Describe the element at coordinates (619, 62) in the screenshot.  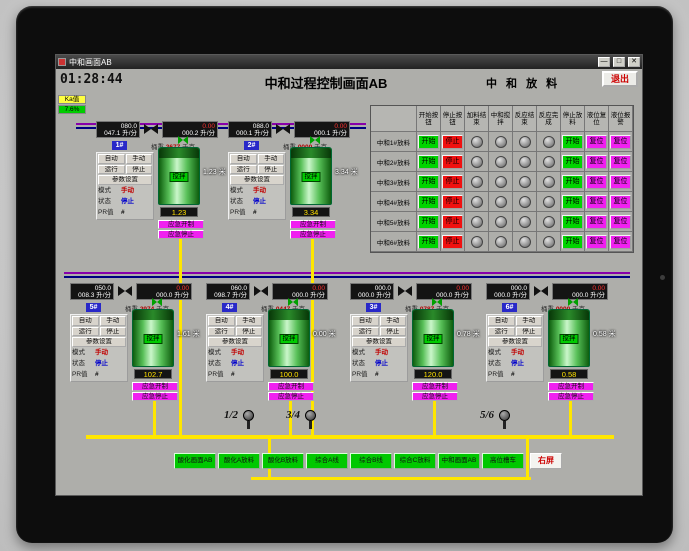
I see `maximize-button: □` at that location.